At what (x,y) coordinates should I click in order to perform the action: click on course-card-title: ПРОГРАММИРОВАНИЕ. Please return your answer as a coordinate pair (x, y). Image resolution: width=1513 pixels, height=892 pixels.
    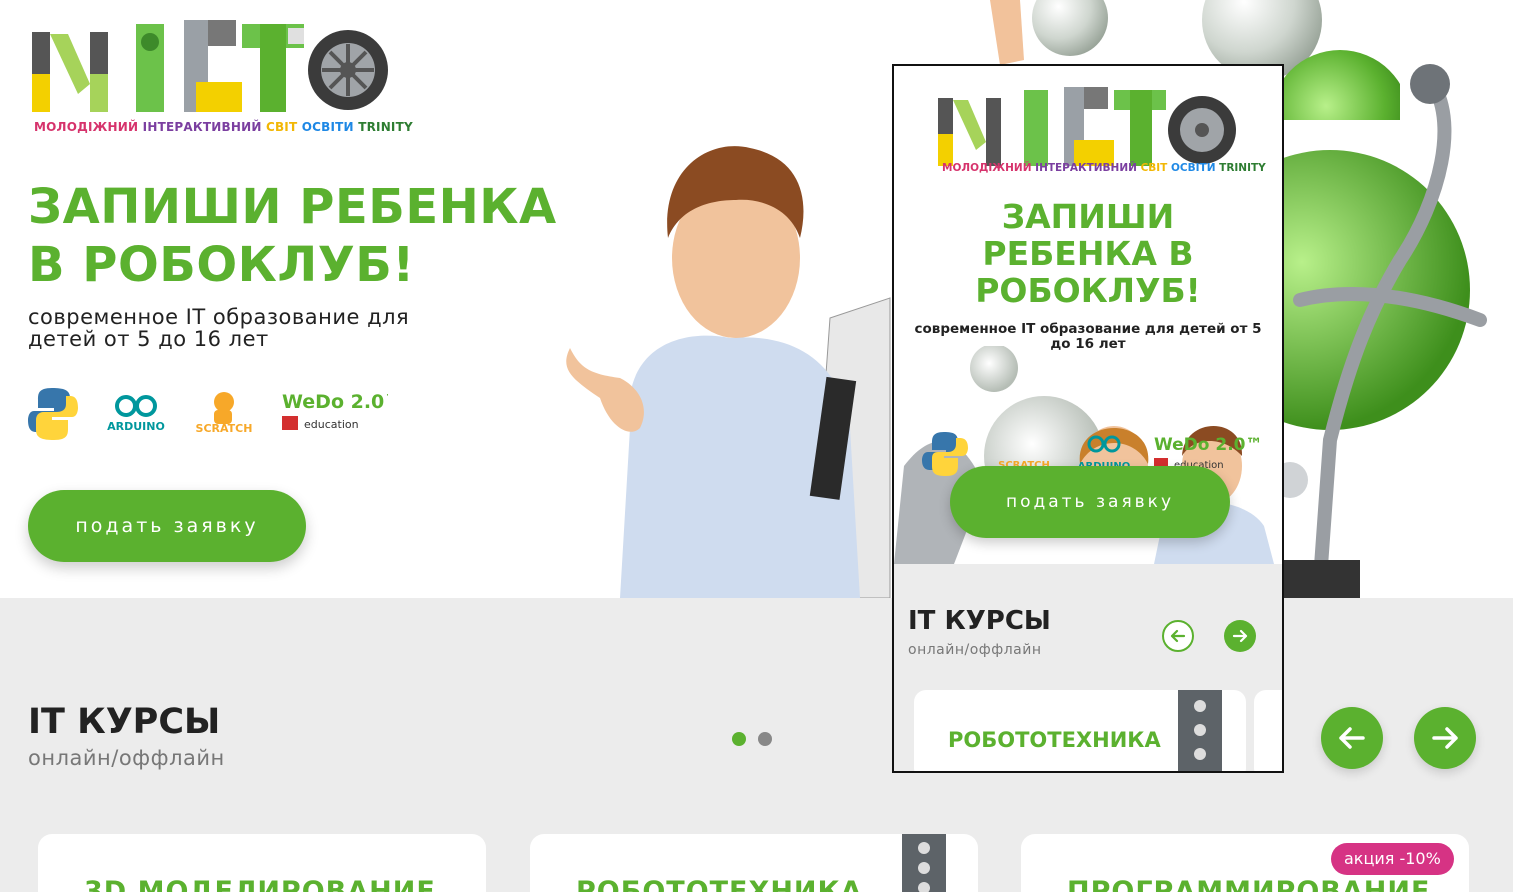
    Looking at the image, I should click on (1249, 884).